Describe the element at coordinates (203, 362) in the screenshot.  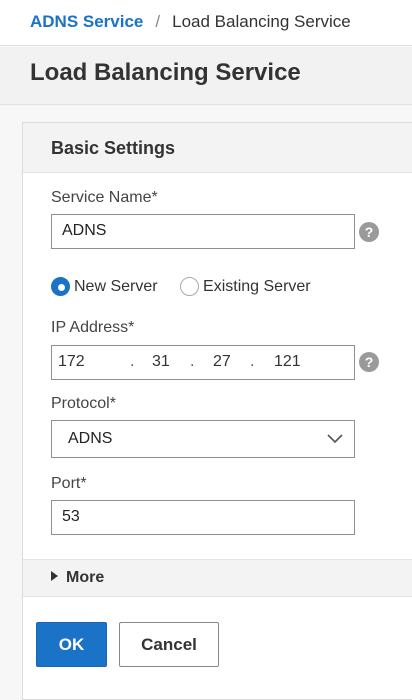
I see `ip-address-input: 172 . 31 . 27 . 121` at that location.